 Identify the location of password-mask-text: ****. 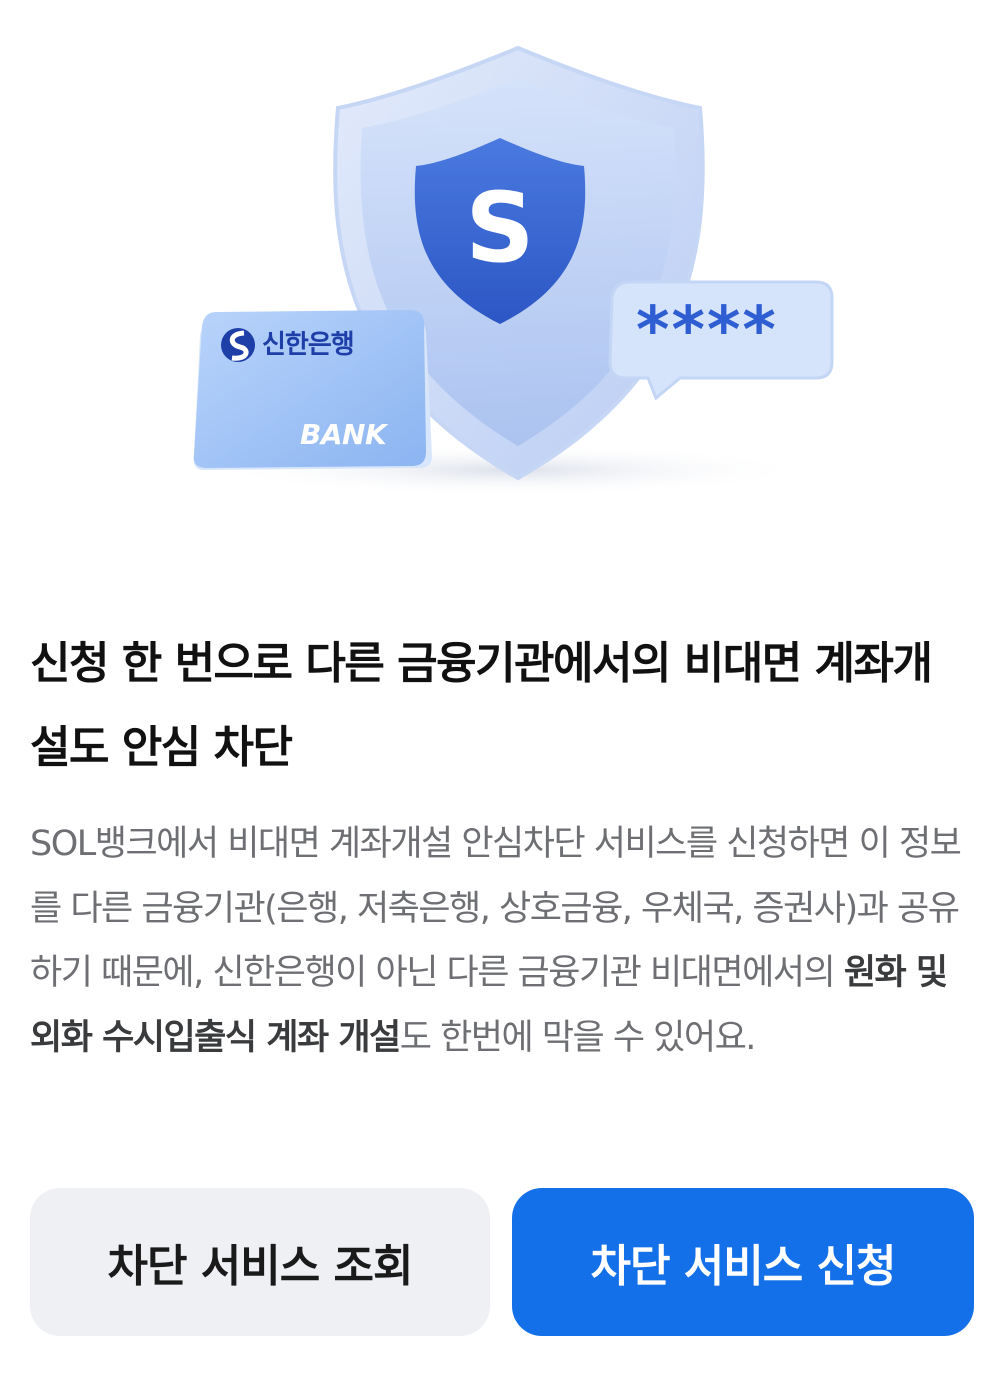
(707, 331).